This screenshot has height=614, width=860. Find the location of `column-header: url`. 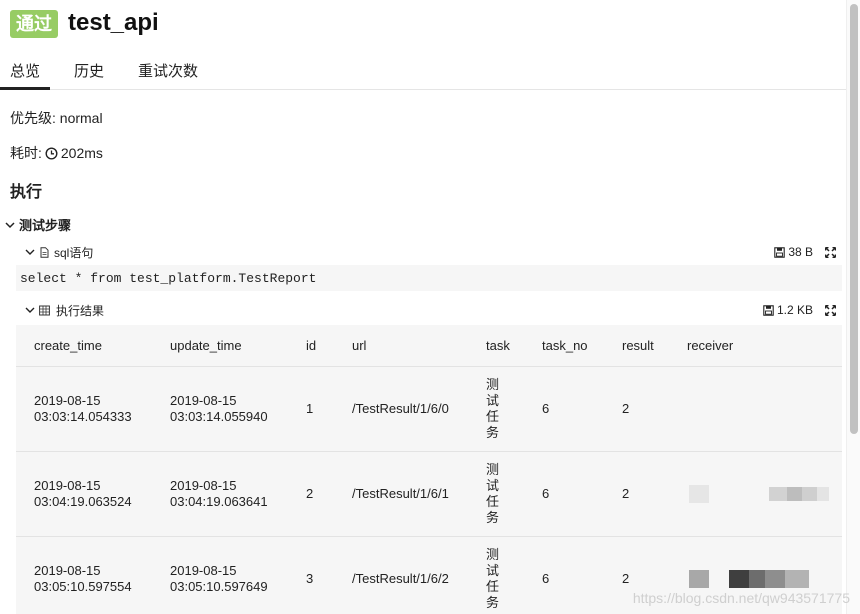

column-header: url is located at coordinates (401, 346).